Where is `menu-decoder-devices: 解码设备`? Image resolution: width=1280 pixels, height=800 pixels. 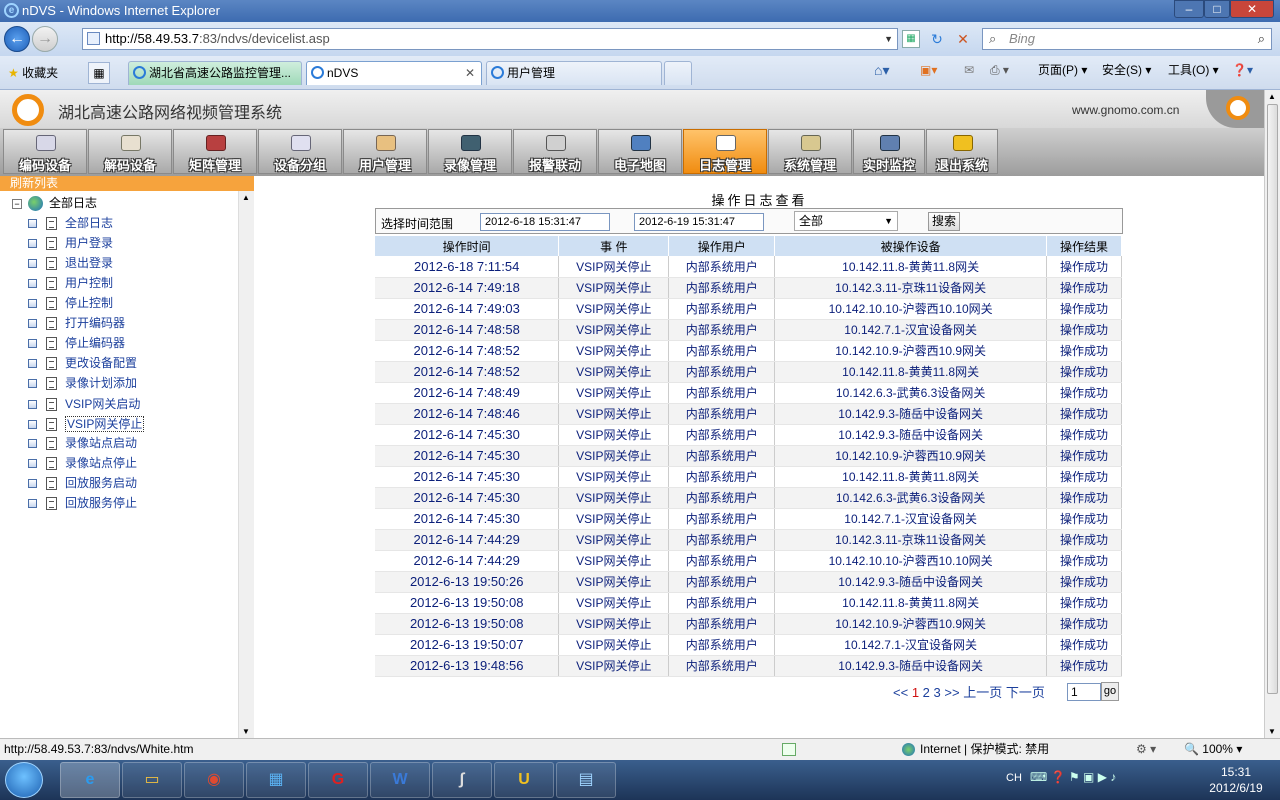 menu-decoder-devices: 解码设备 is located at coordinates (130, 151).